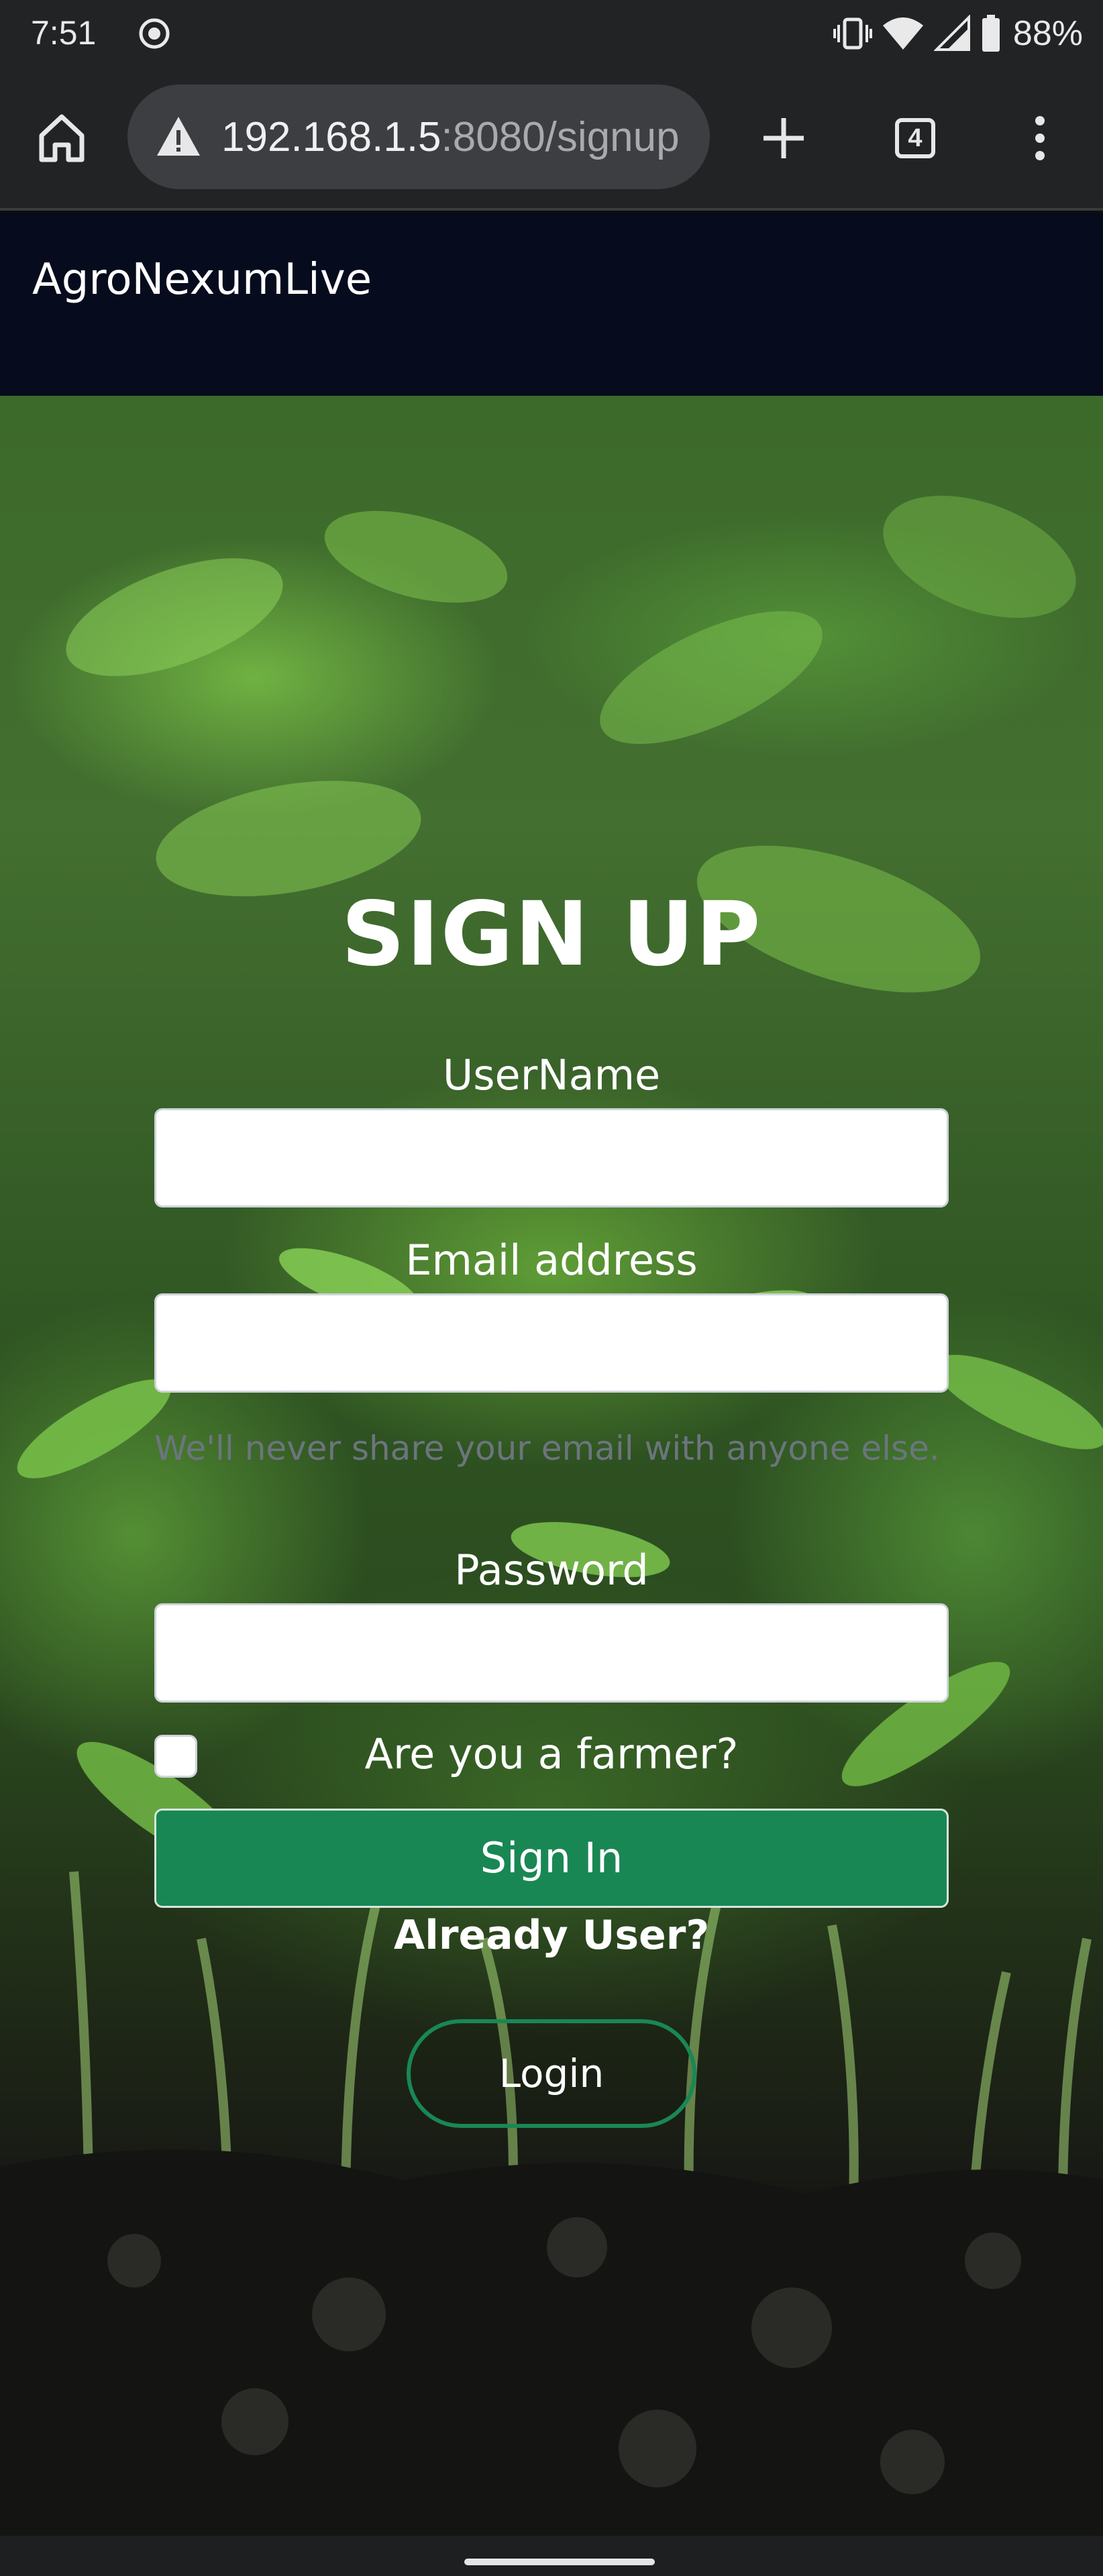 Image resolution: width=1103 pixels, height=2576 pixels. Describe the element at coordinates (551, 1343) in the screenshot. I see `email-input` at that location.